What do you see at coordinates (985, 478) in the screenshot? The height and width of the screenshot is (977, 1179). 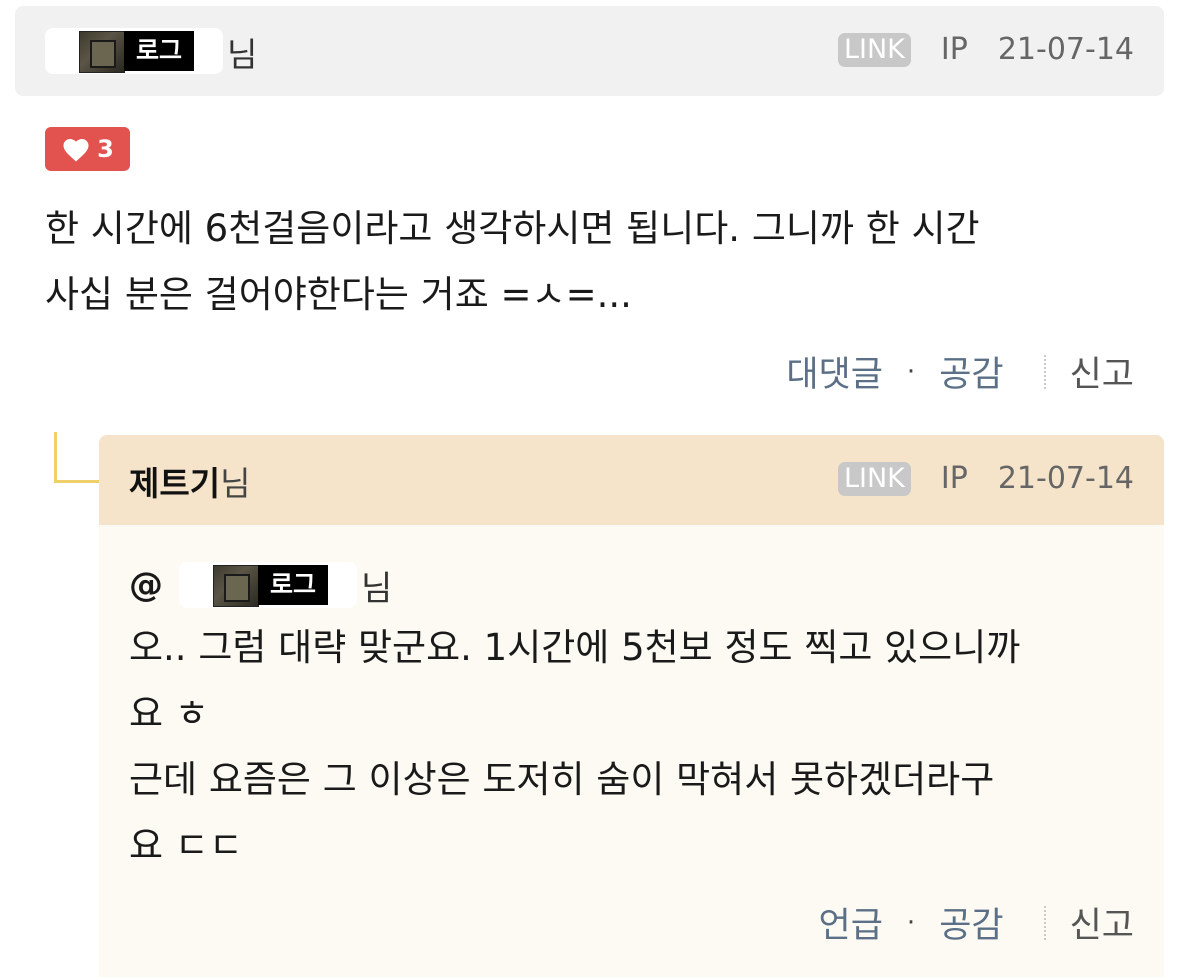 I see `reply-meta: LINK IP 21-07-14` at bounding box center [985, 478].